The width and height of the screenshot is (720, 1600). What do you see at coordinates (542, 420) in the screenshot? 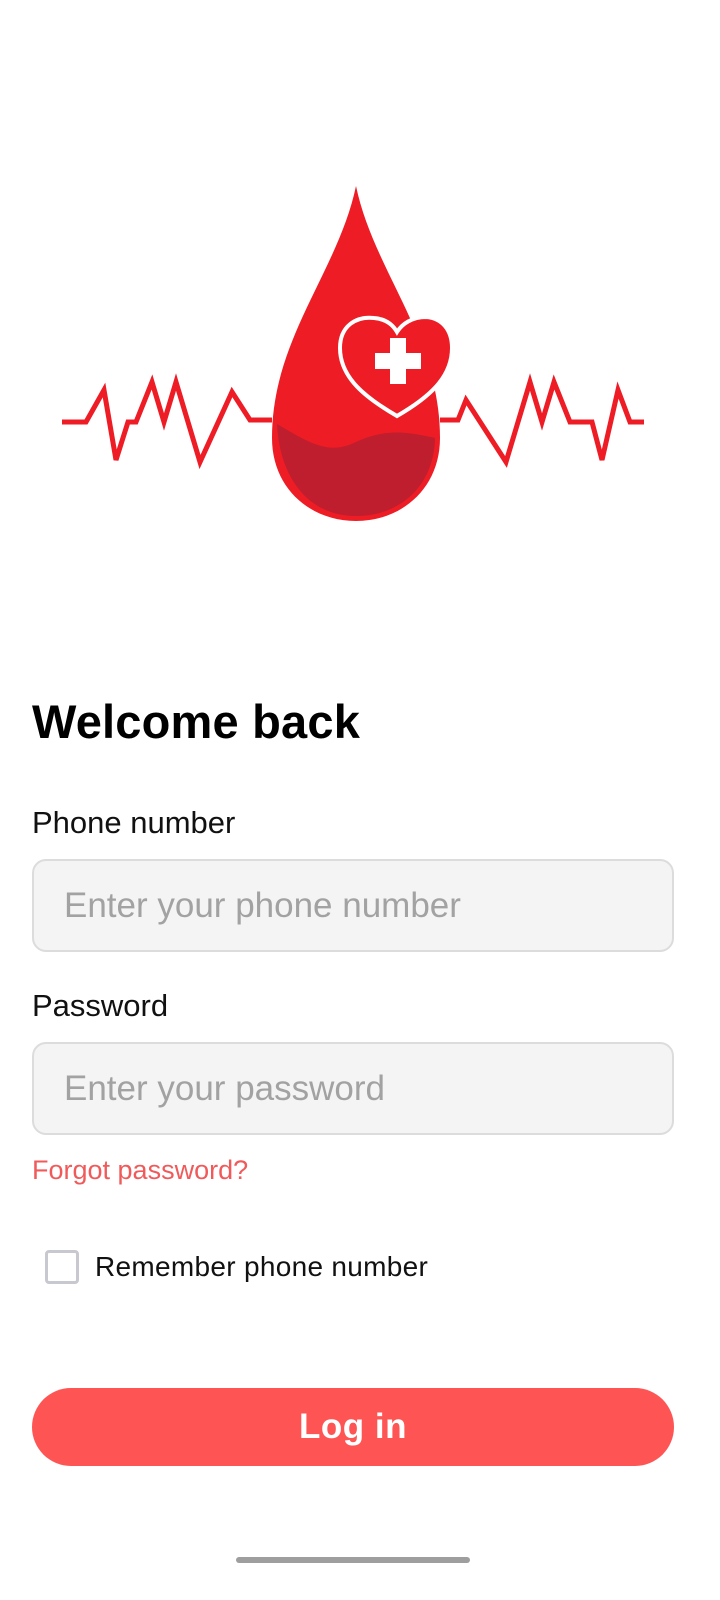
I see `heartbeat-line-right` at bounding box center [542, 420].